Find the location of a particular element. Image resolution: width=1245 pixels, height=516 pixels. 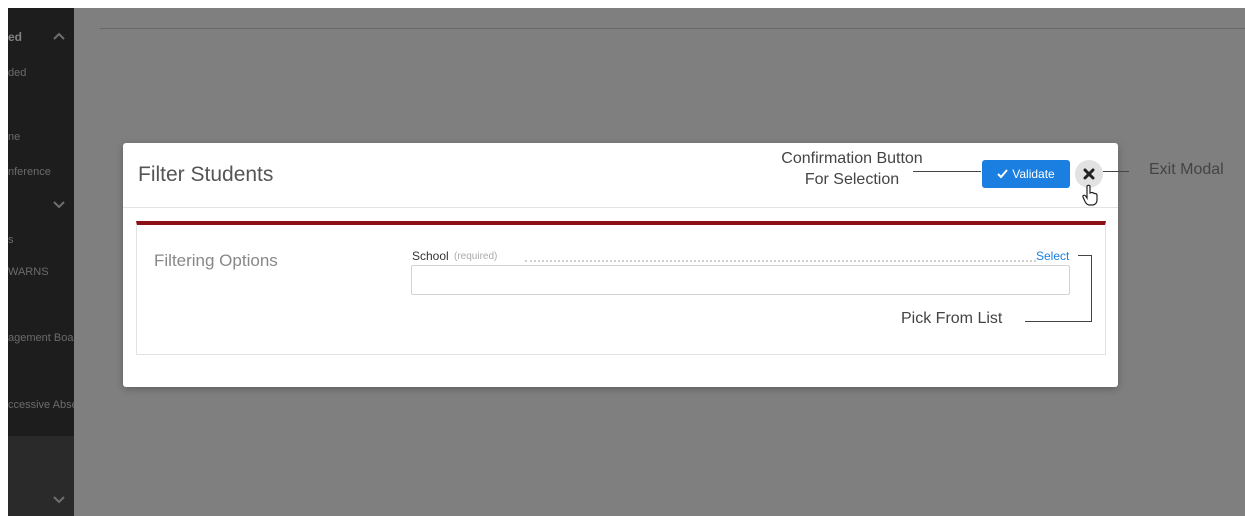

select-link: Select is located at coordinates (1052, 256).